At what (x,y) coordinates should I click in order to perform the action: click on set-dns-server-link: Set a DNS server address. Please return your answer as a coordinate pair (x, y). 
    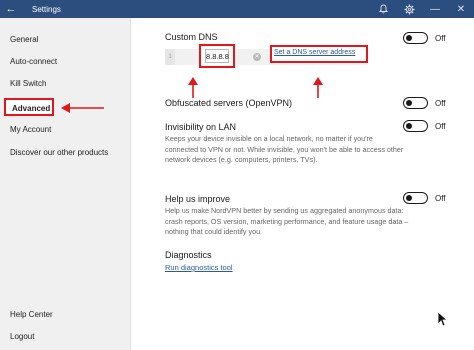
    Looking at the image, I should click on (314, 52).